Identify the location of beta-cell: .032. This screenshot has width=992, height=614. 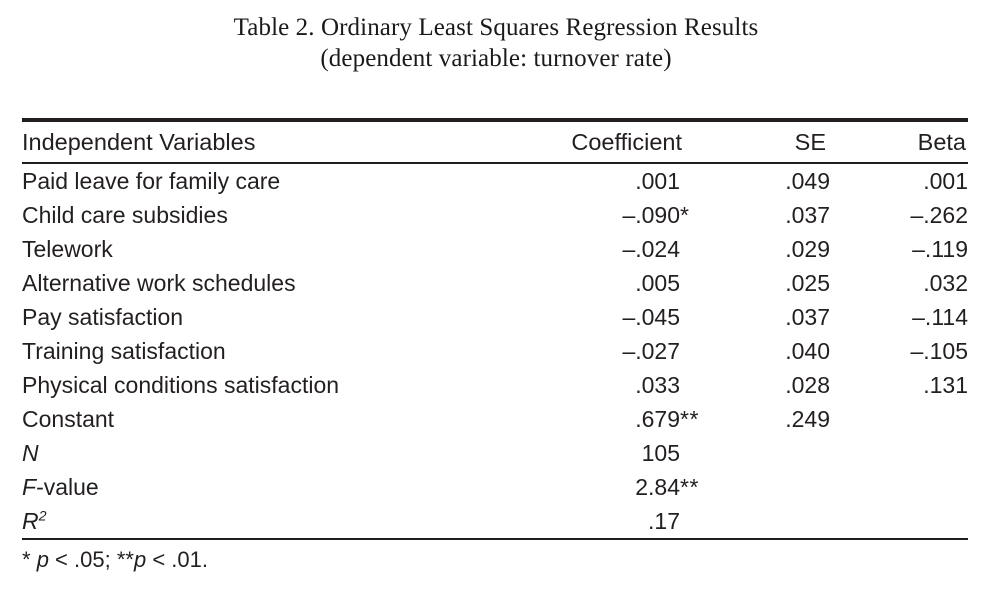
(899, 283).